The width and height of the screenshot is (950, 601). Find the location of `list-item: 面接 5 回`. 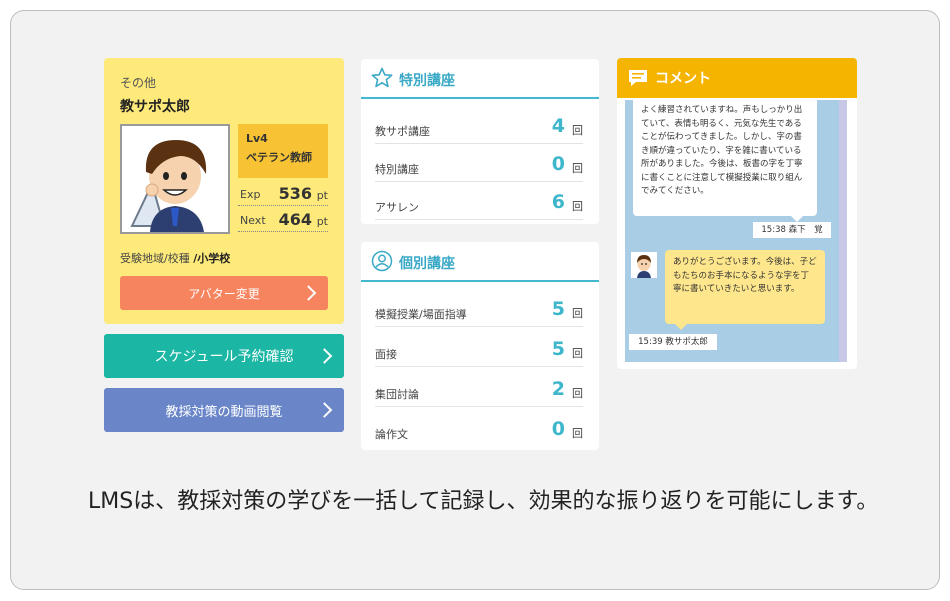

list-item: 面接 5 回 is located at coordinates (479, 347).